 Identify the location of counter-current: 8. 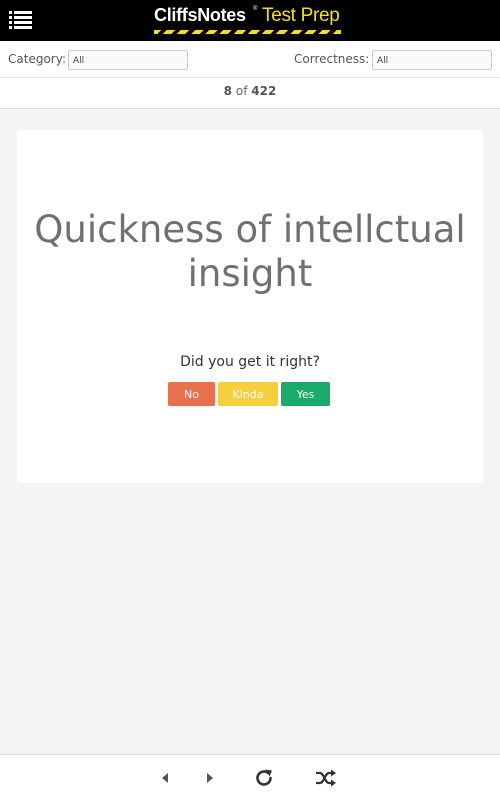
(228, 91).